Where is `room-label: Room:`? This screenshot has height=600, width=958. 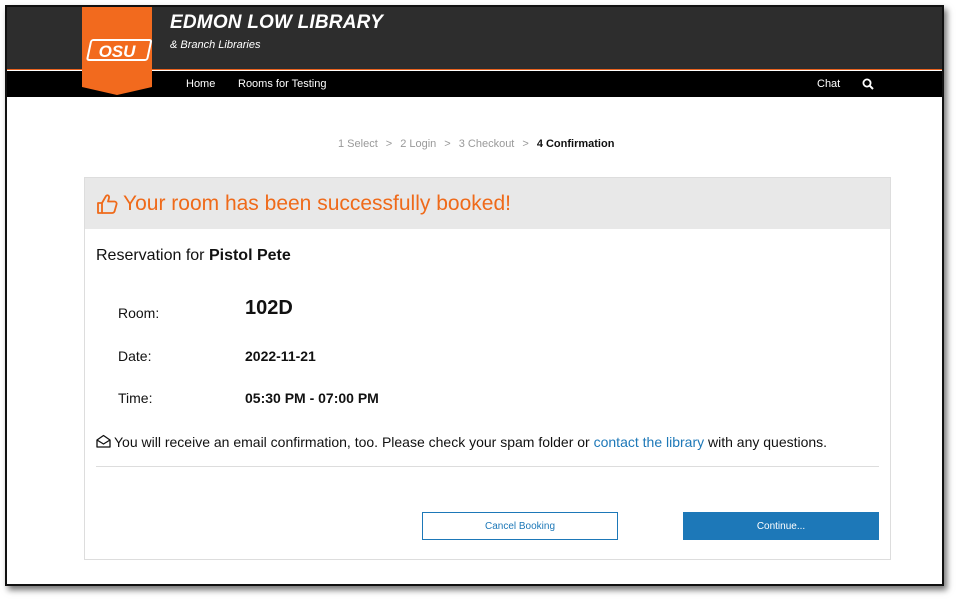
room-label: Room: is located at coordinates (139, 313).